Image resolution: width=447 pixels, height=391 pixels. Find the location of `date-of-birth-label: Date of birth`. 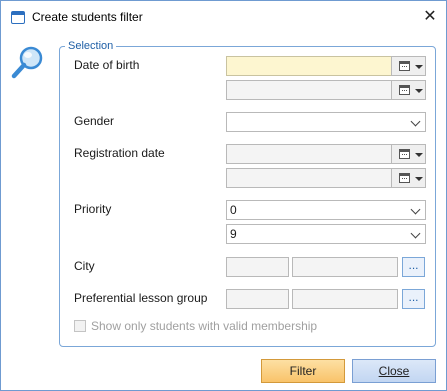

date-of-birth-label: Date of birth is located at coordinates (107, 65).